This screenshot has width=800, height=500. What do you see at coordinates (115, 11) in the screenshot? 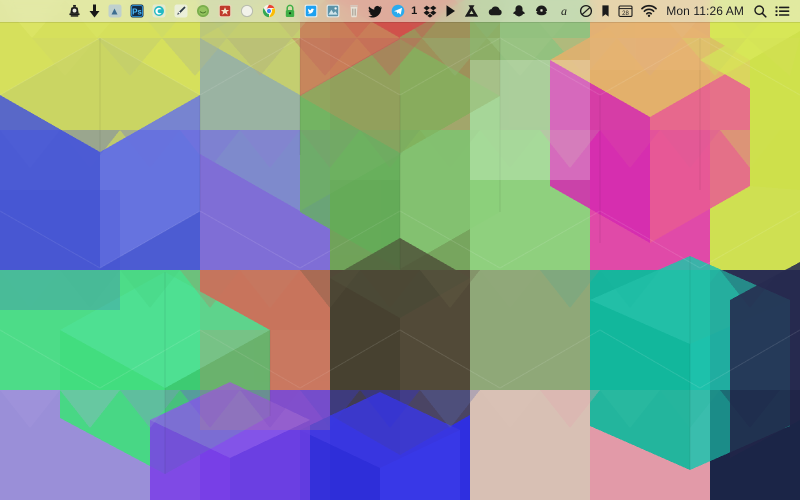
I see `app-blue-icon` at bounding box center [115, 11].